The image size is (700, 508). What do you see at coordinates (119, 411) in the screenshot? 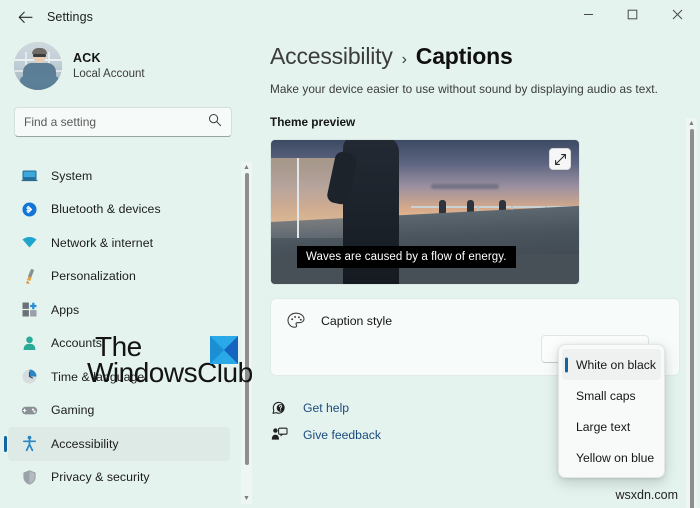
I see `sidebar-item-gaming: Gaming` at bounding box center [119, 411].